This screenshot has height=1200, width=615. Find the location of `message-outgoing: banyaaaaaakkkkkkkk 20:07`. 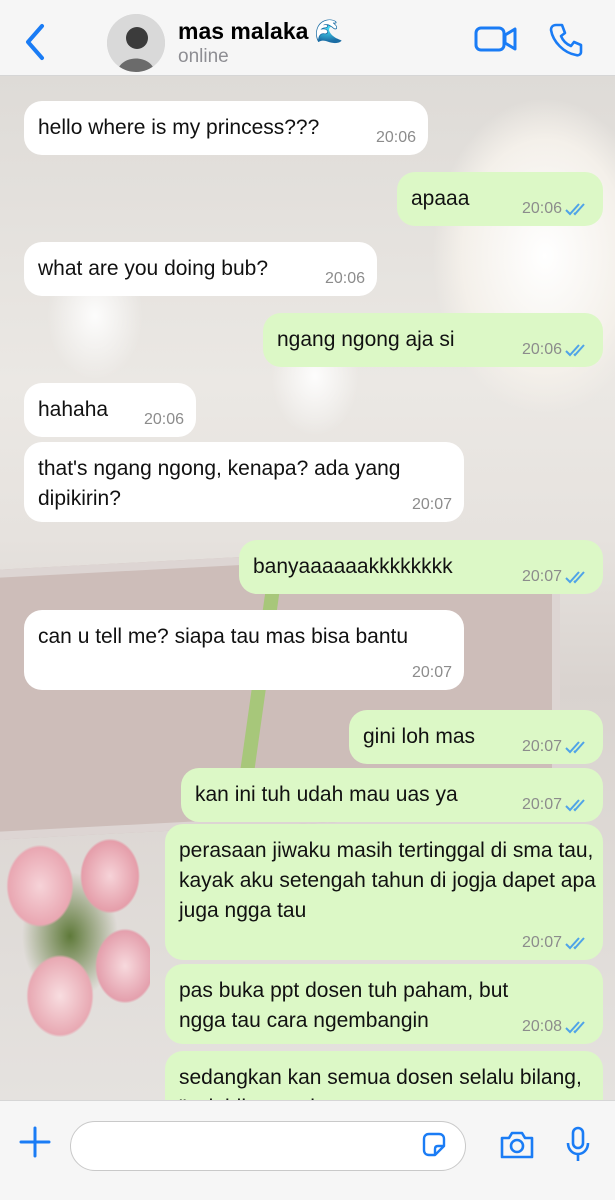

message-outgoing: banyaaaaaakkkkkkkk 20:07 is located at coordinates (421, 567).